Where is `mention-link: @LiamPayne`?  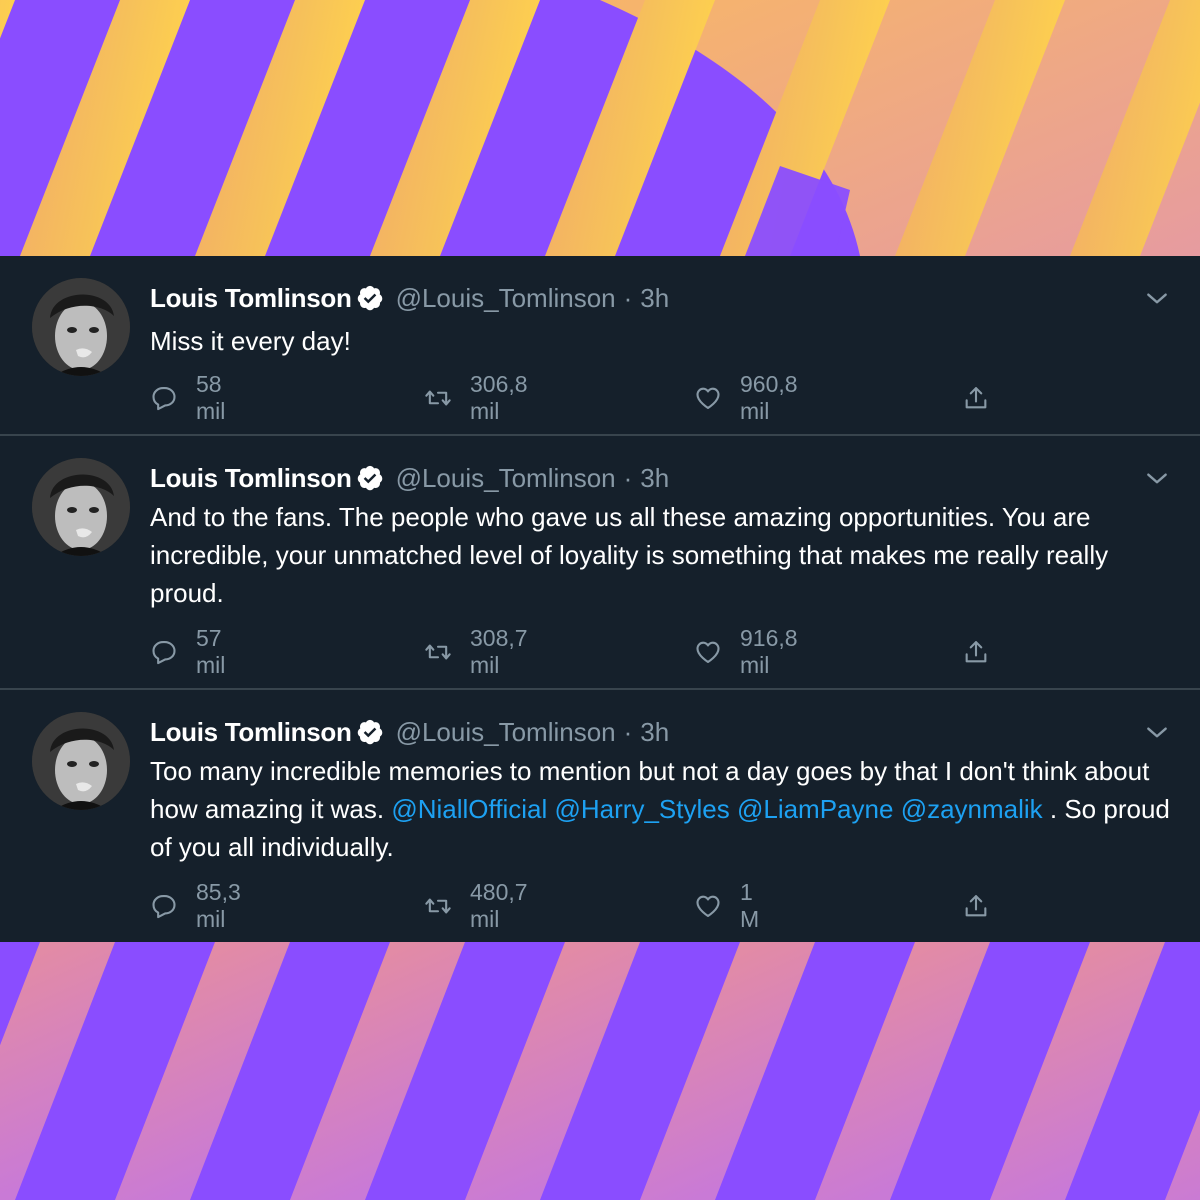 mention-link: @LiamPayne is located at coordinates (815, 809).